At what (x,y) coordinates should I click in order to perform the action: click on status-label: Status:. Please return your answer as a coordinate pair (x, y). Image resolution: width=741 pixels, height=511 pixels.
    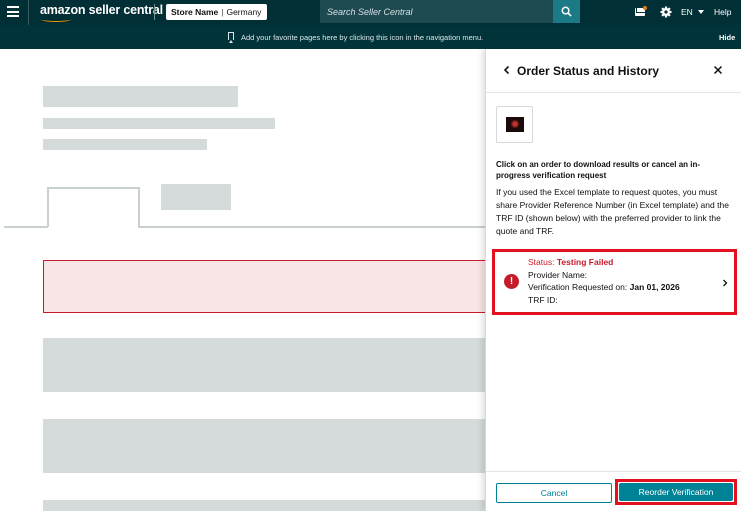
    Looking at the image, I should click on (541, 262).